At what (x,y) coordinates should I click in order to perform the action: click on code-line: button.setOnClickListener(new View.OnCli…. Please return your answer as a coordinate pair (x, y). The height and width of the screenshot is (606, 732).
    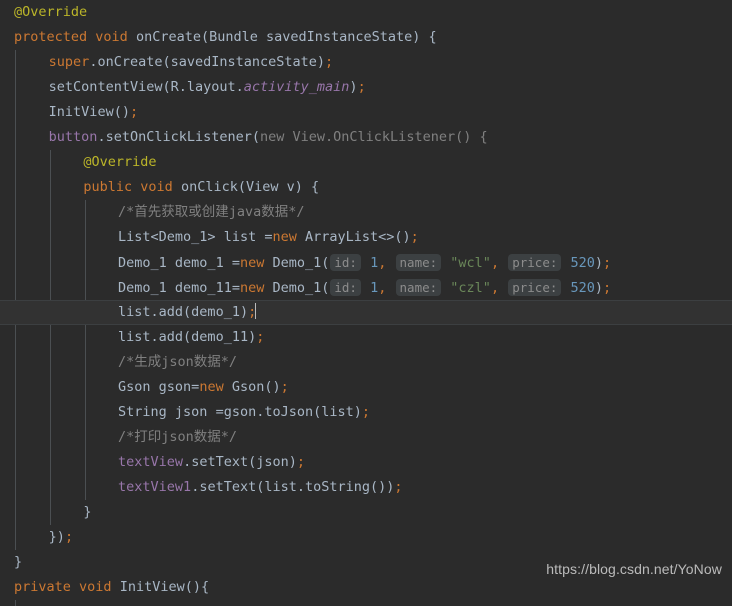
    Looking at the image, I should click on (366, 137).